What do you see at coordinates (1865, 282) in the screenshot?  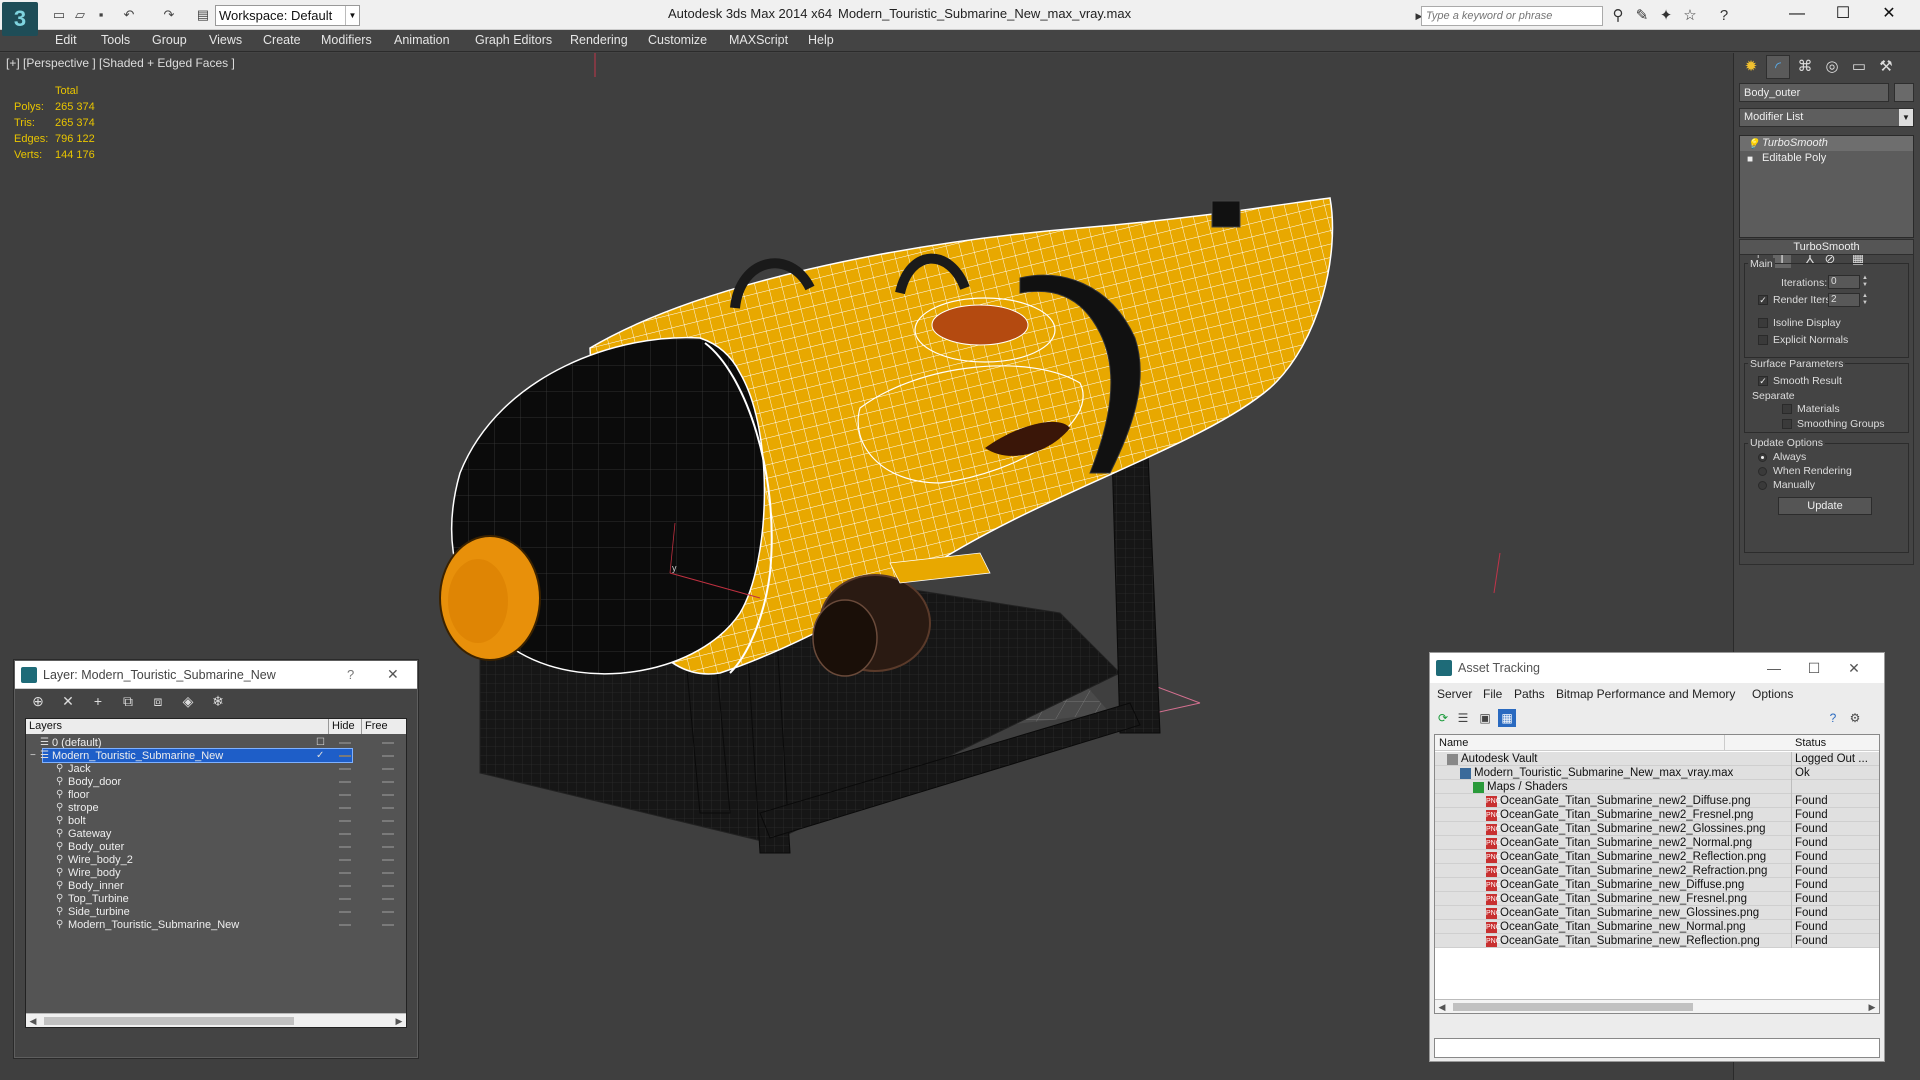 I see `spinner-arrows-icon: ▲ ▼` at bounding box center [1865, 282].